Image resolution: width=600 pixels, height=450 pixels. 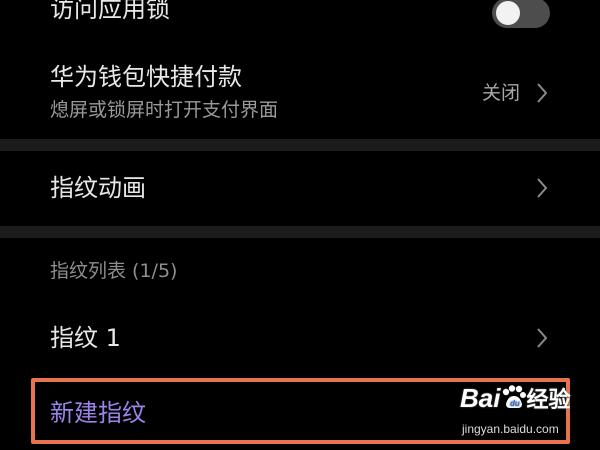 What do you see at coordinates (300, 411) in the screenshot?
I see `new-fingerprint-row: 新建指纹` at bounding box center [300, 411].